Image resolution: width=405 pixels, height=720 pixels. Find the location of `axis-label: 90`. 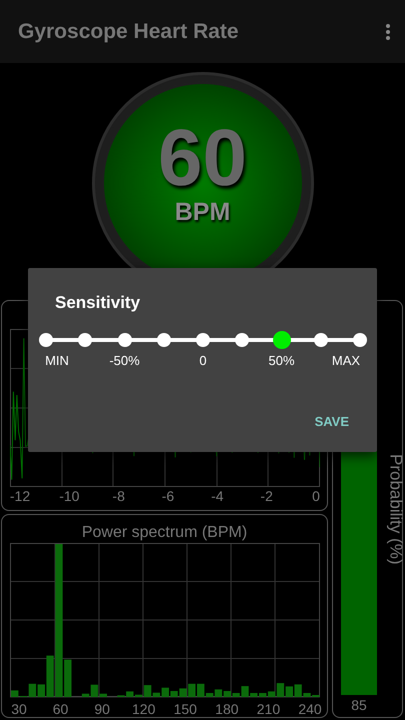

axis-label: 90 is located at coordinates (102, 709).